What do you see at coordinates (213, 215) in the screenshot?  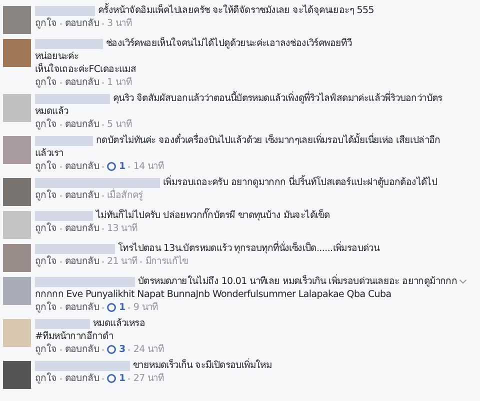 I see `comment-text: ไม่ทันก็ไม่ไปครับ ปล่อยพวกกั๊กบัตรผี ขาดทุนบ้าง มันจะได้เข็ด` at bounding box center [213, 215].